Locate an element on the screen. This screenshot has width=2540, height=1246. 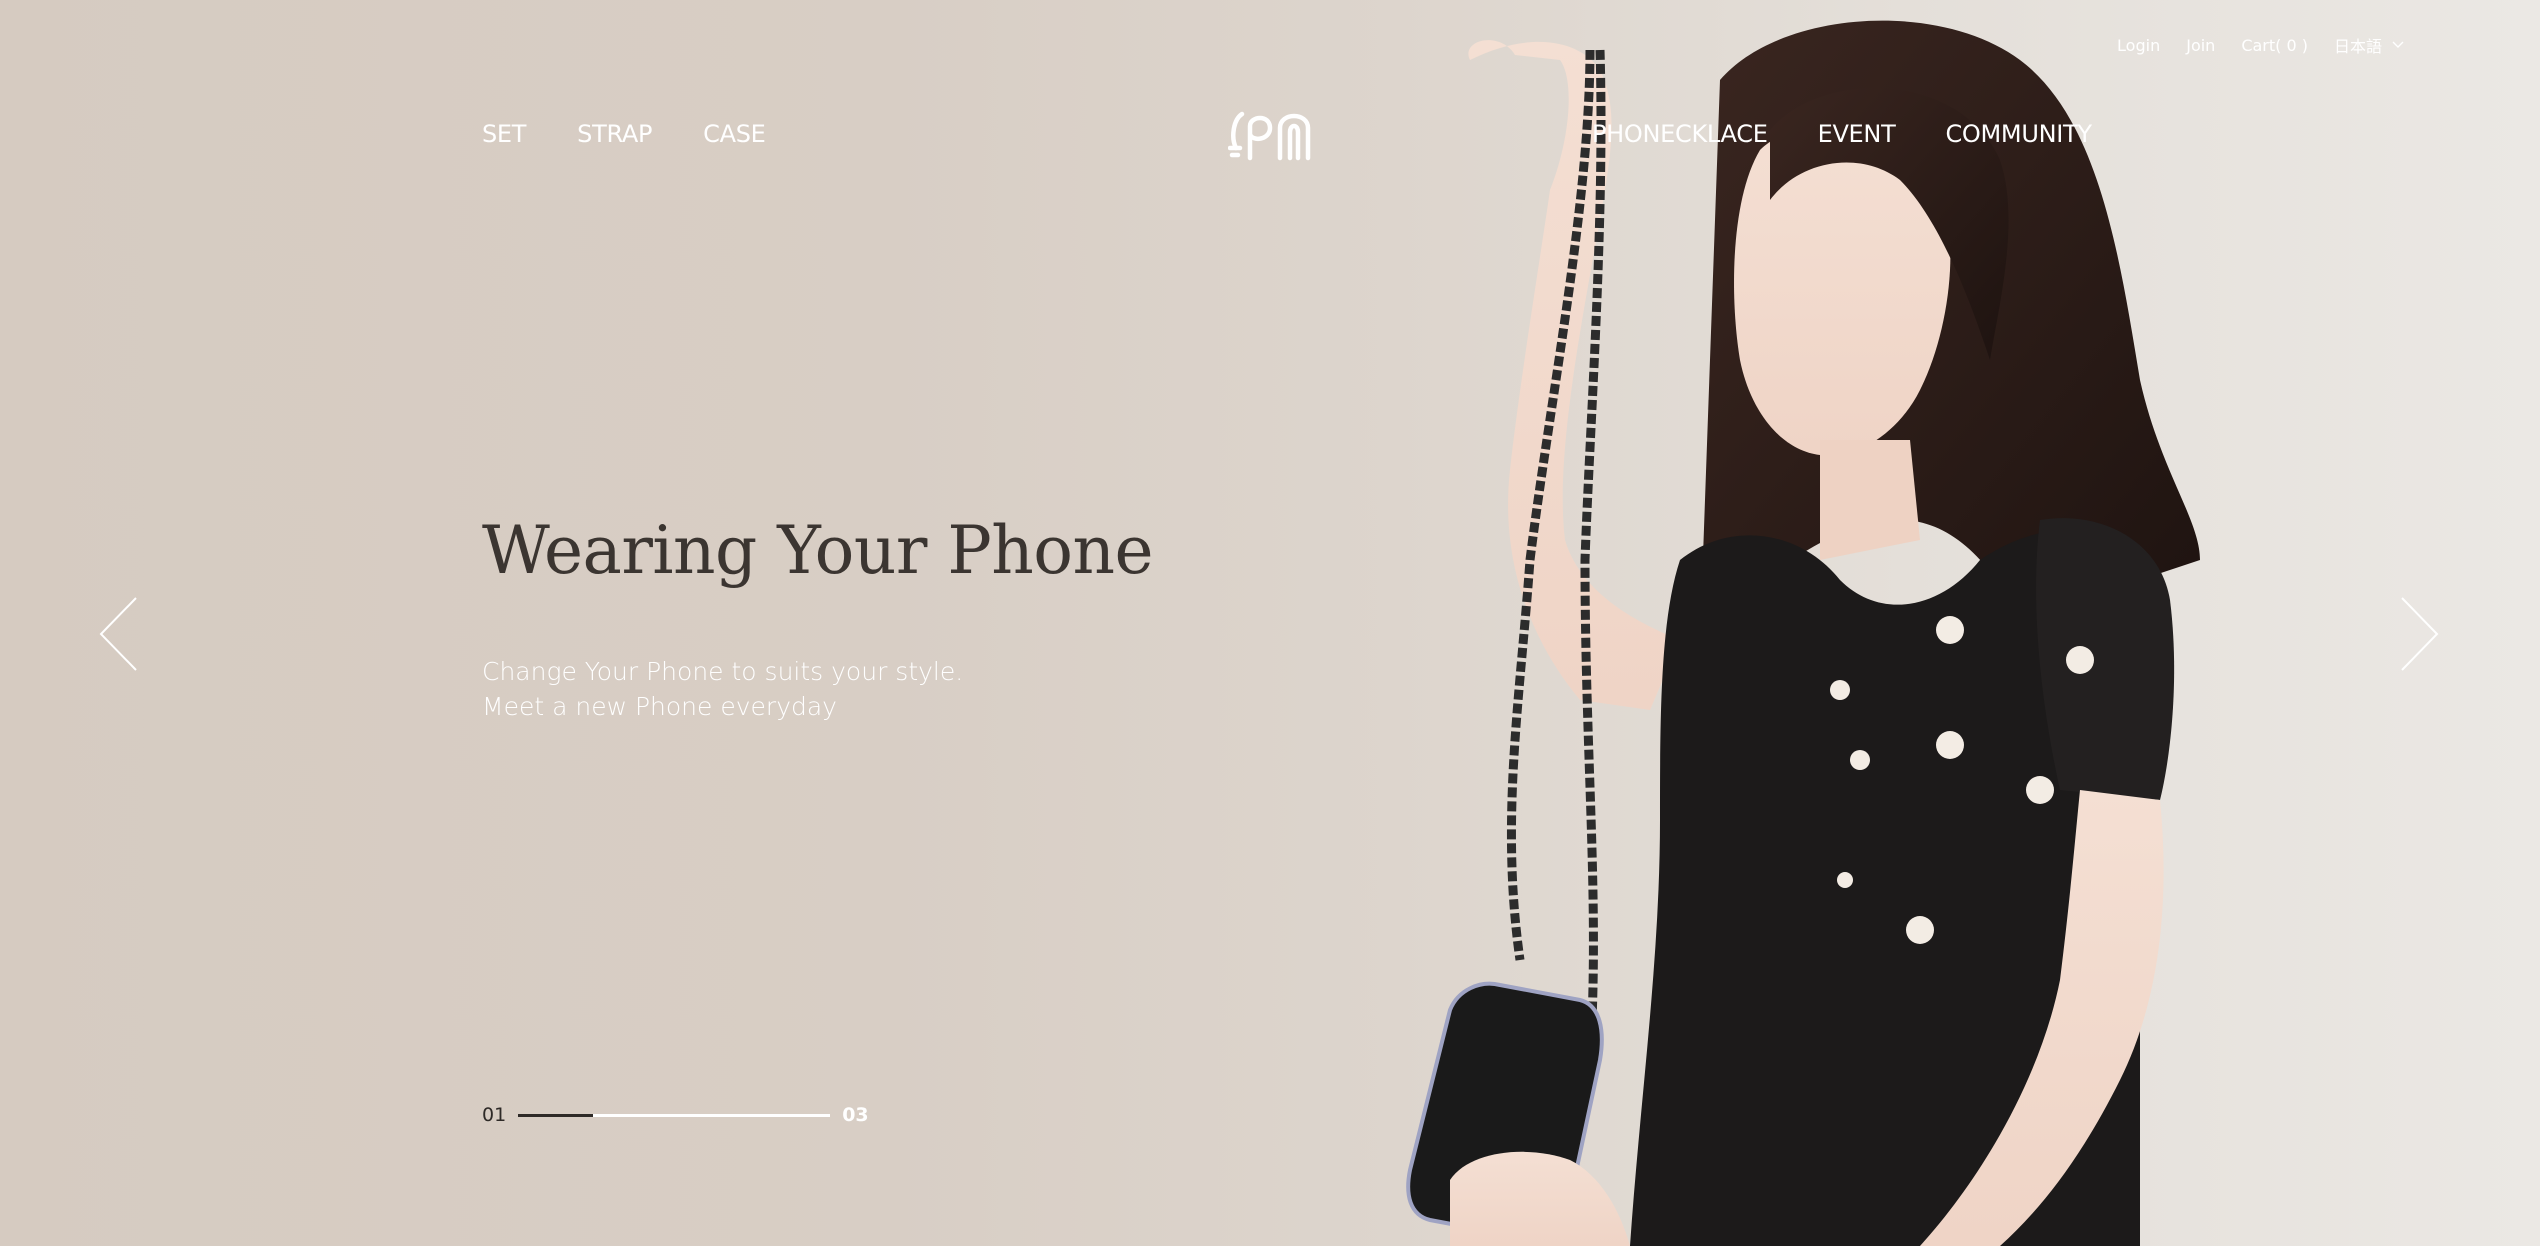
chevron-left-icon is located at coordinates (118, 634).